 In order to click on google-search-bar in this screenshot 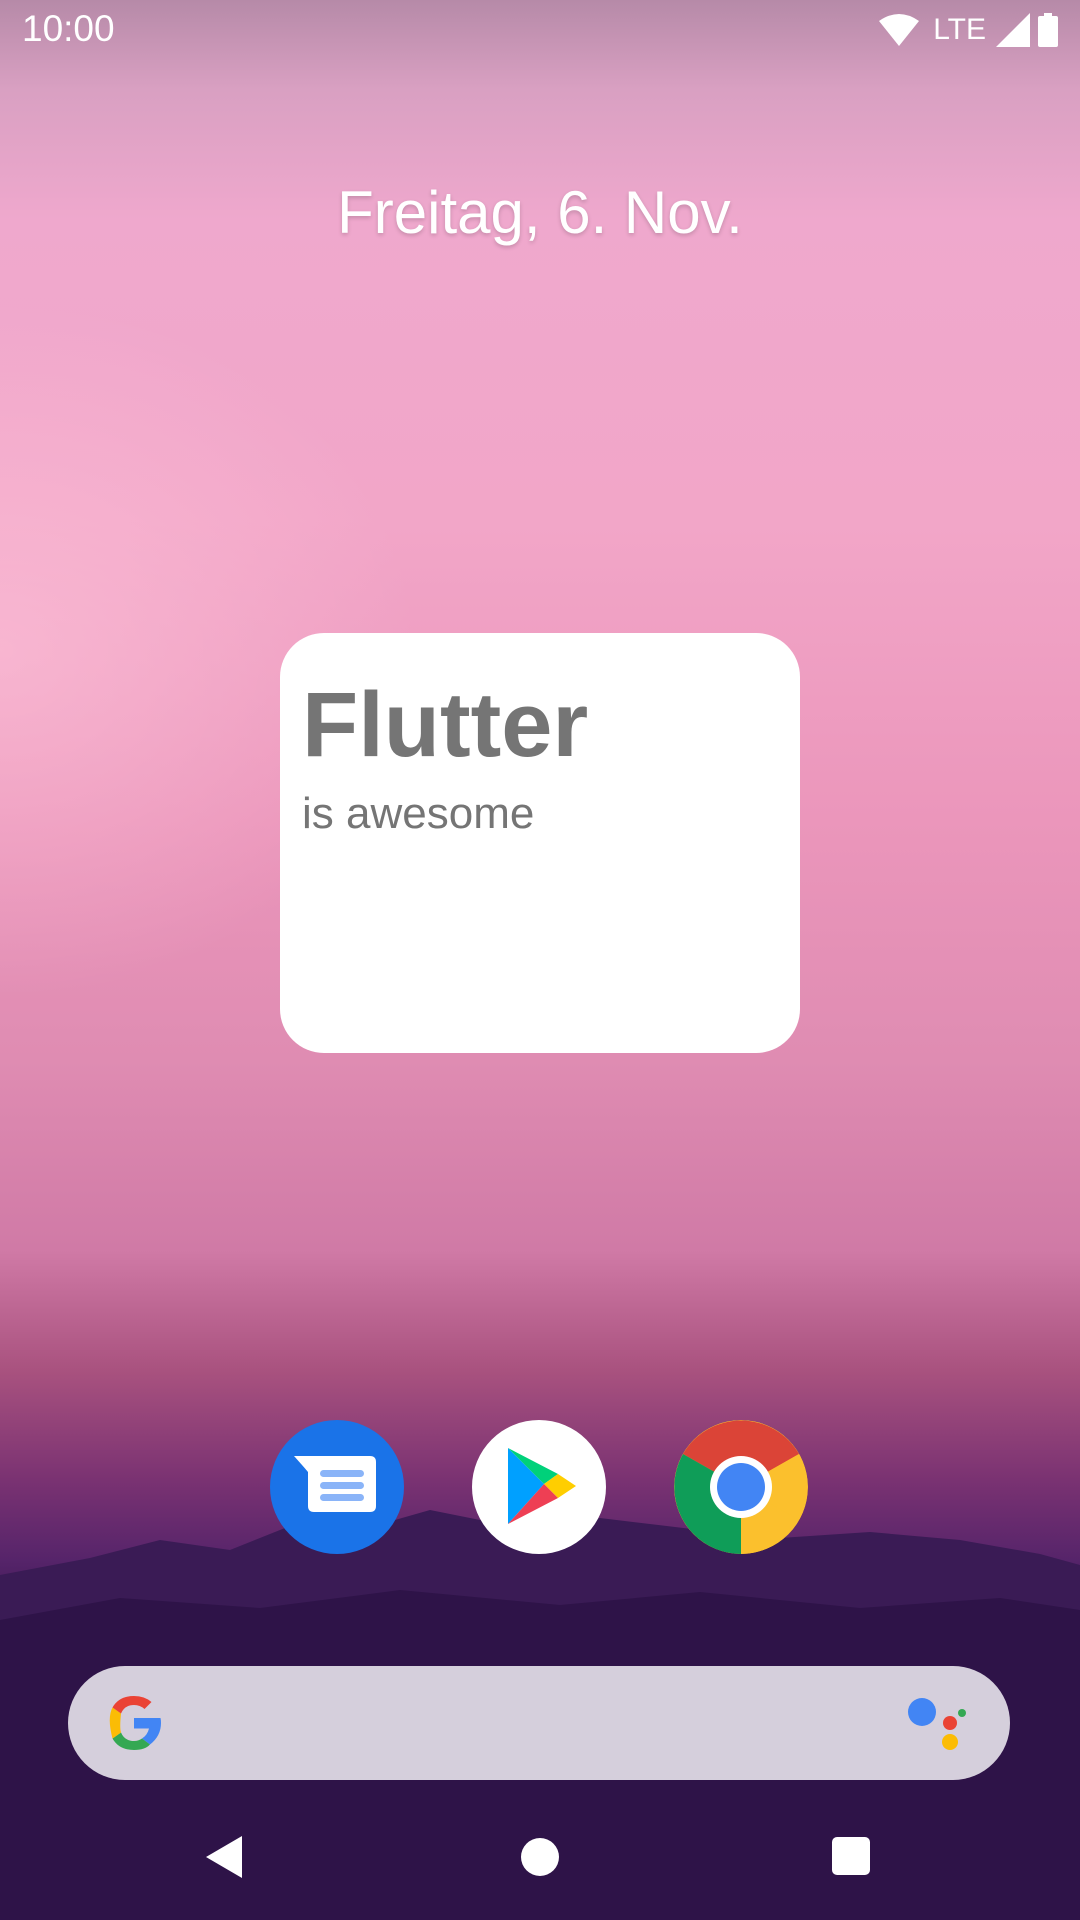, I will do `click(539, 1723)`.